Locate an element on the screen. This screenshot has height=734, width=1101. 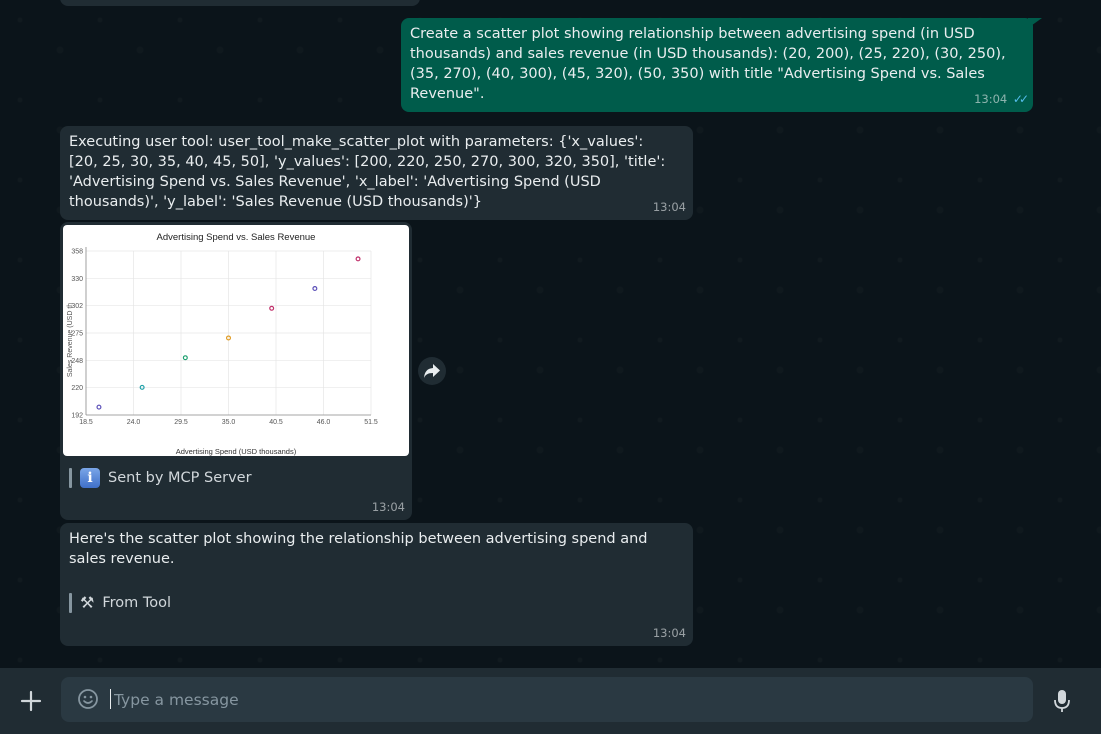
message-input-box is located at coordinates (547, 699).